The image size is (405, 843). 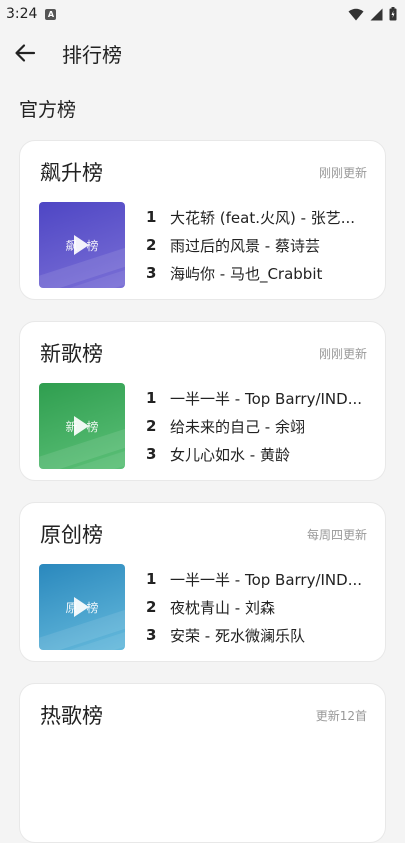 I want to click on track-item: 3 海屿你 - 马也_Crabbit, so click(x=260, y=273).